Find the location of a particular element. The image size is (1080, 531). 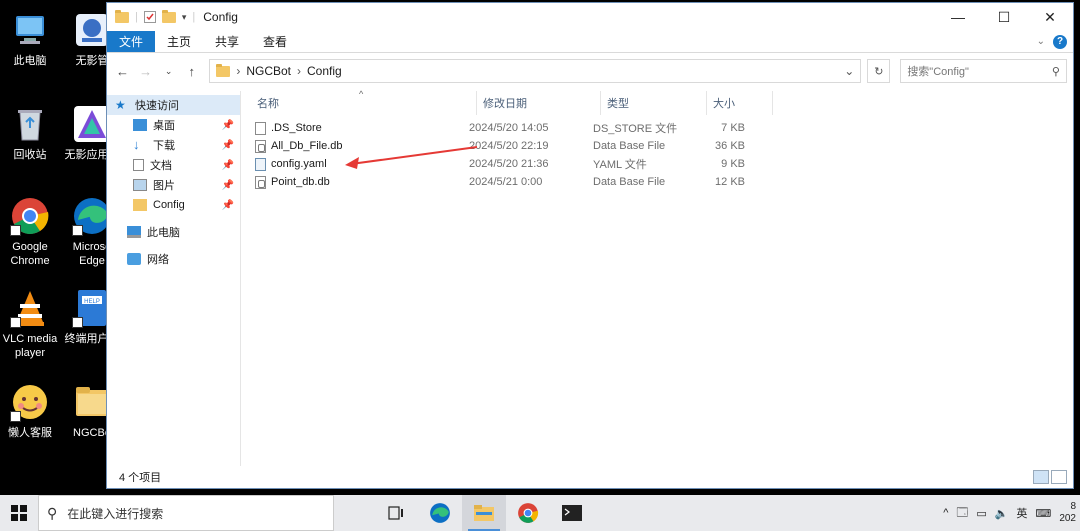

start-button is located at coordinates (19, 513).